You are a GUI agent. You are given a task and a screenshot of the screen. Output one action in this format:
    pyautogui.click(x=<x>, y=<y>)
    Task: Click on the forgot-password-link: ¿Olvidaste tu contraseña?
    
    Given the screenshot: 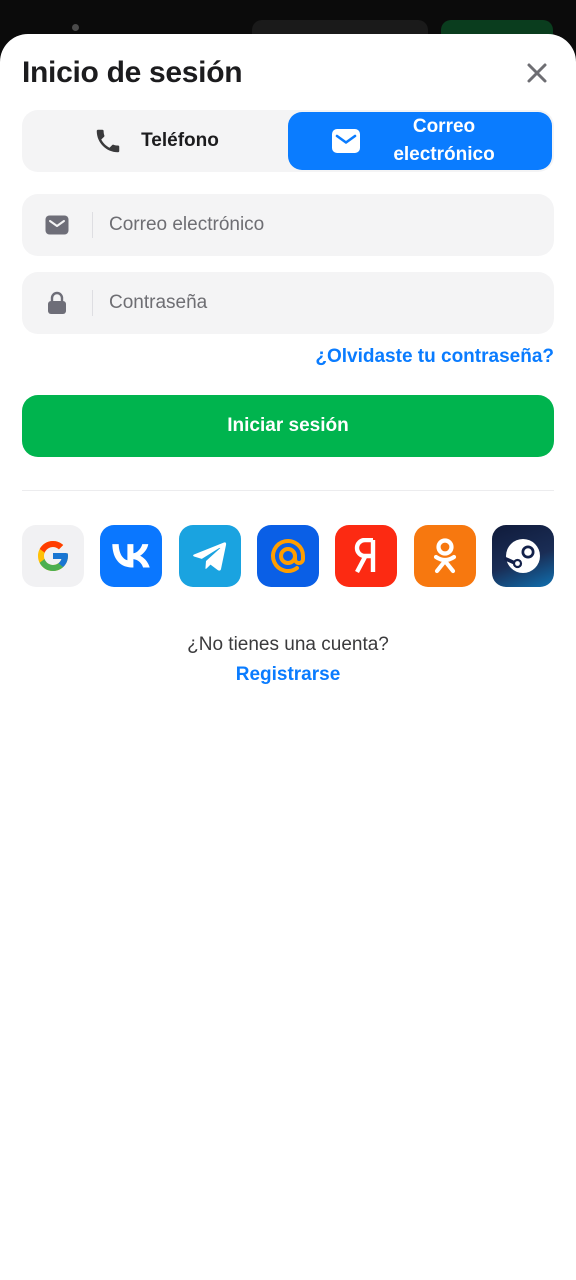 What is the action you would take?
    pyautogui.click(x=434, y=357)
    